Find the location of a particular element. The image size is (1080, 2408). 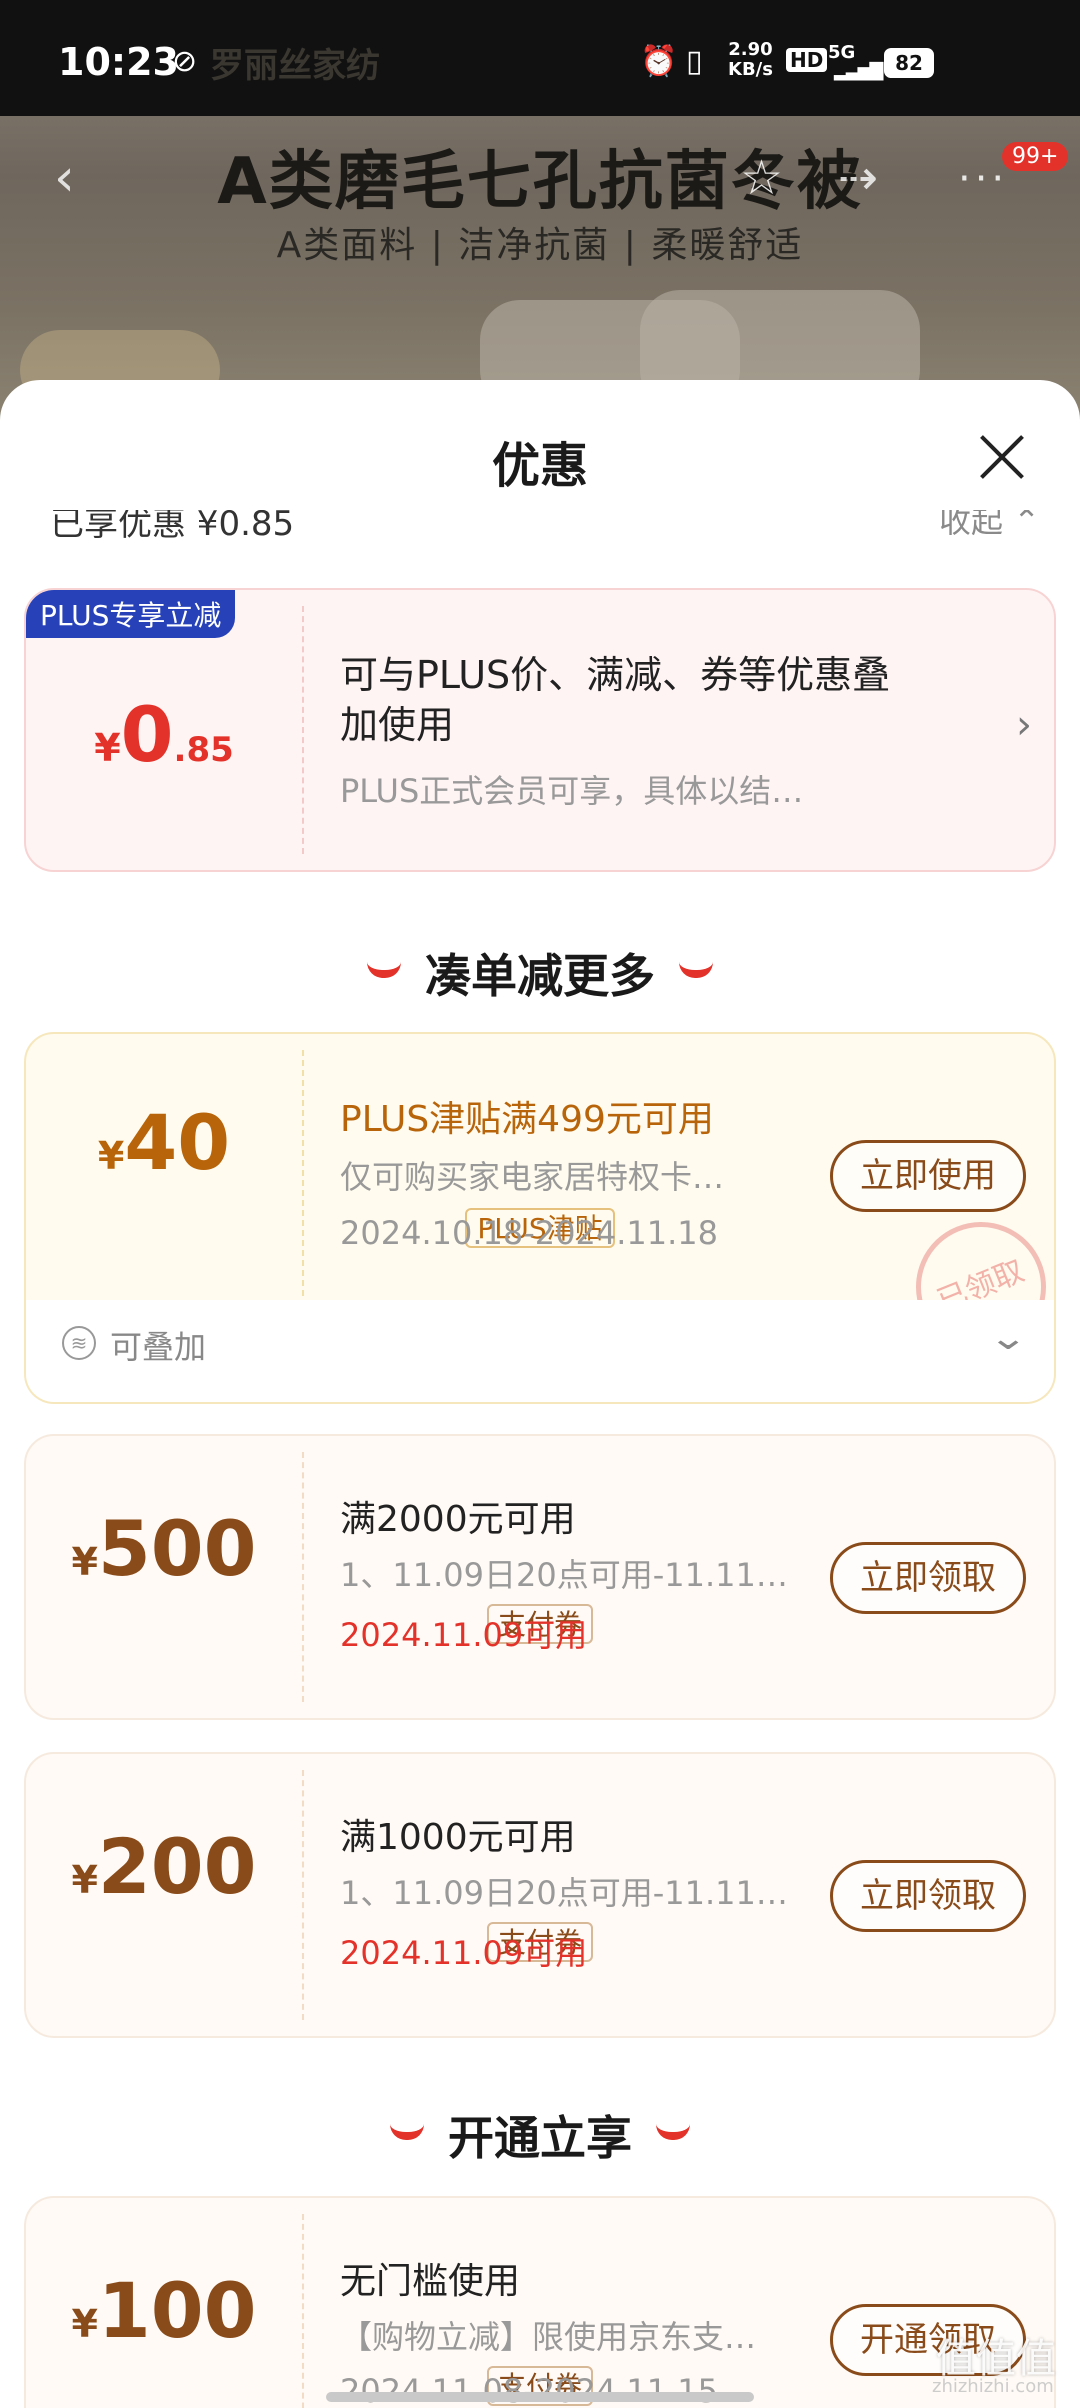

favorite-star-icon: ☆ is located at coordinates (761, 178).